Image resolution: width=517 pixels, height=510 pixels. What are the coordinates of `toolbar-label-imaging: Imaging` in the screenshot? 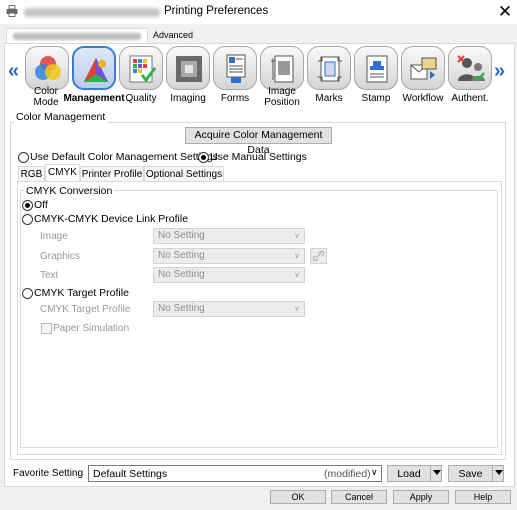 It's located at (188, 98).